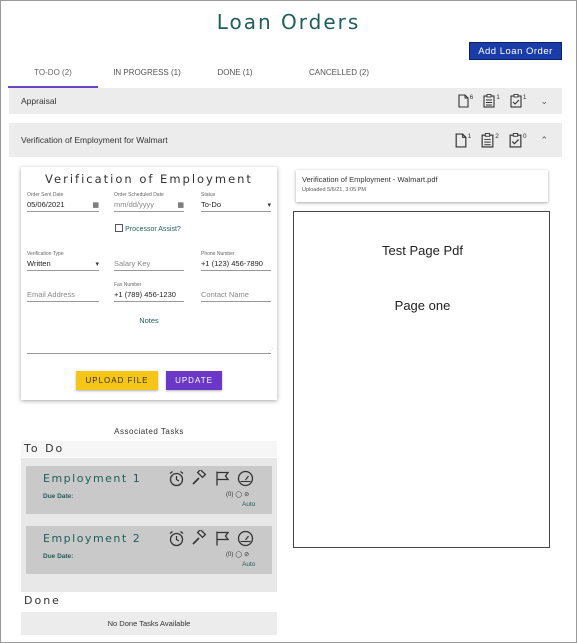 The height and width of the screenshot is (643, 577). What do you see at coordinates (63, 202) in the screenshot?
I see `order-sent-date-field: Order Sent Date 05/06/2021 ▦` at bounding box center [63, 202].